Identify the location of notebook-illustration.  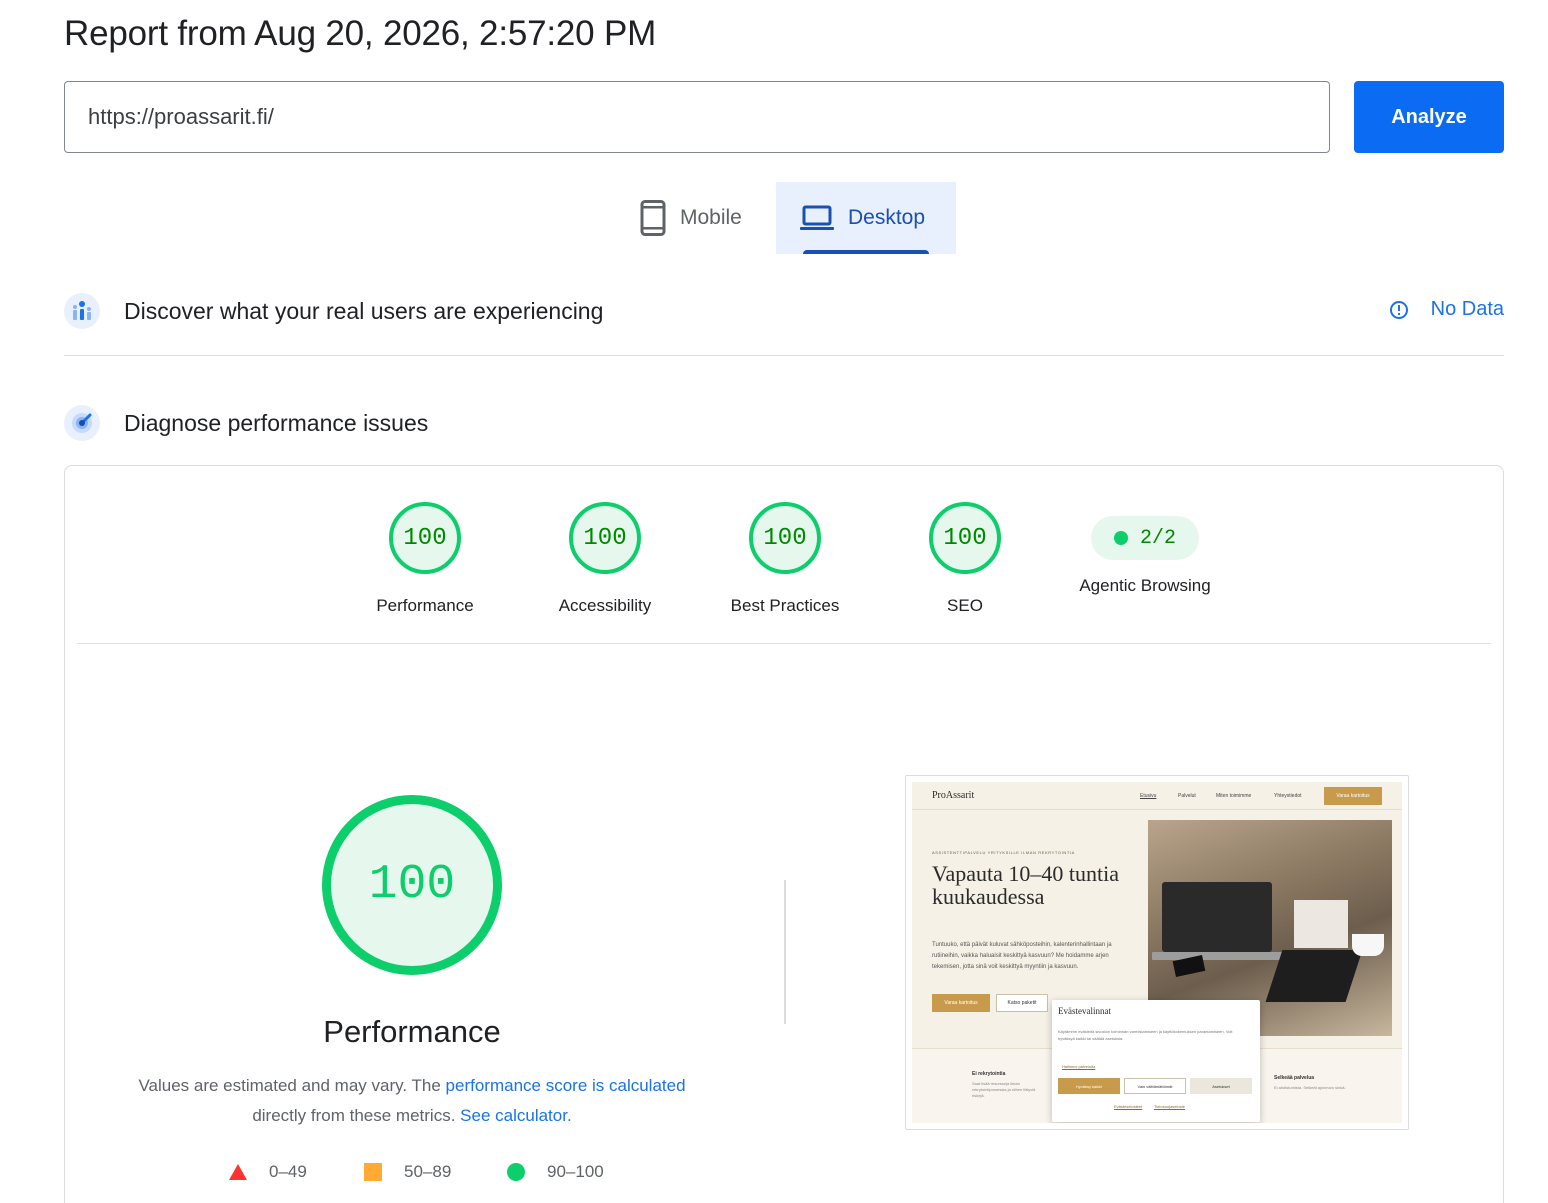
(1314, 976).